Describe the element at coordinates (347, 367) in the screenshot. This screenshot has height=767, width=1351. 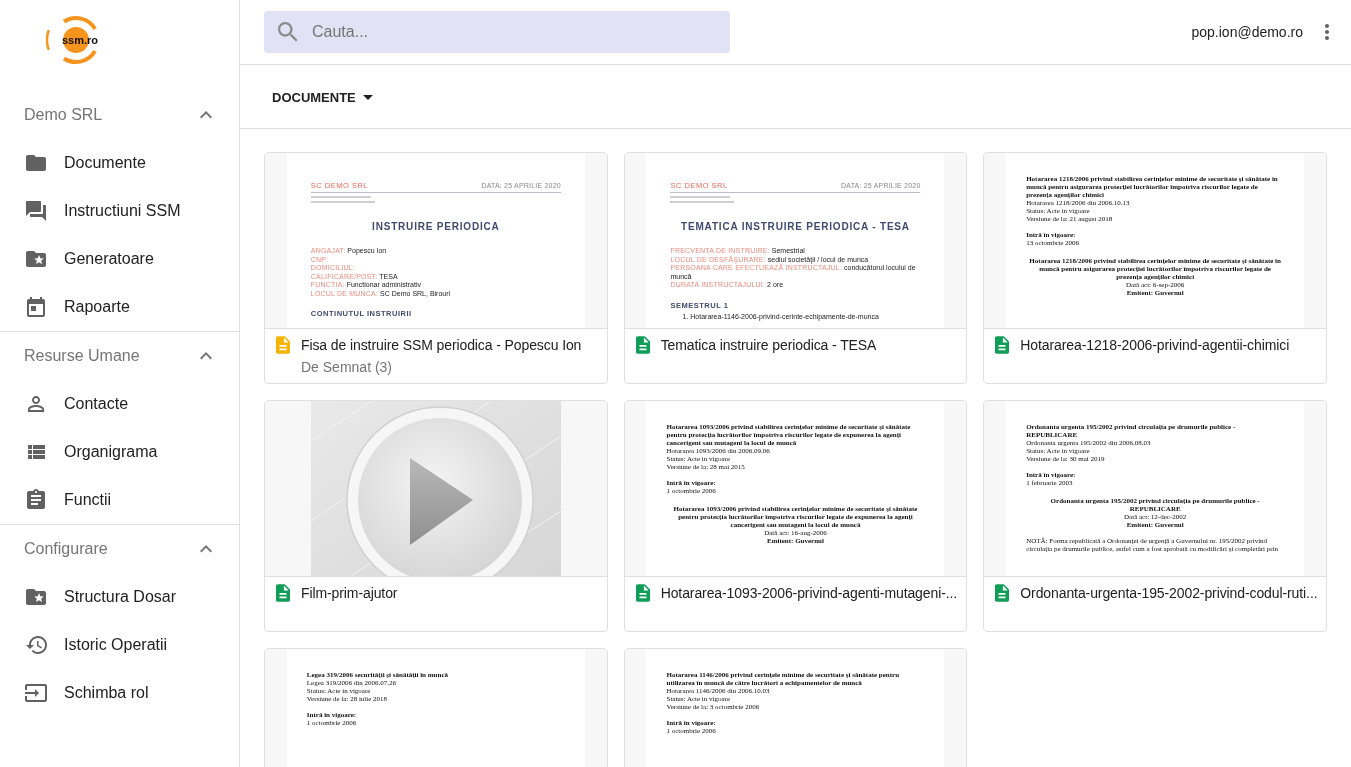
I see `status-text: De Semnat (3)` at that location.